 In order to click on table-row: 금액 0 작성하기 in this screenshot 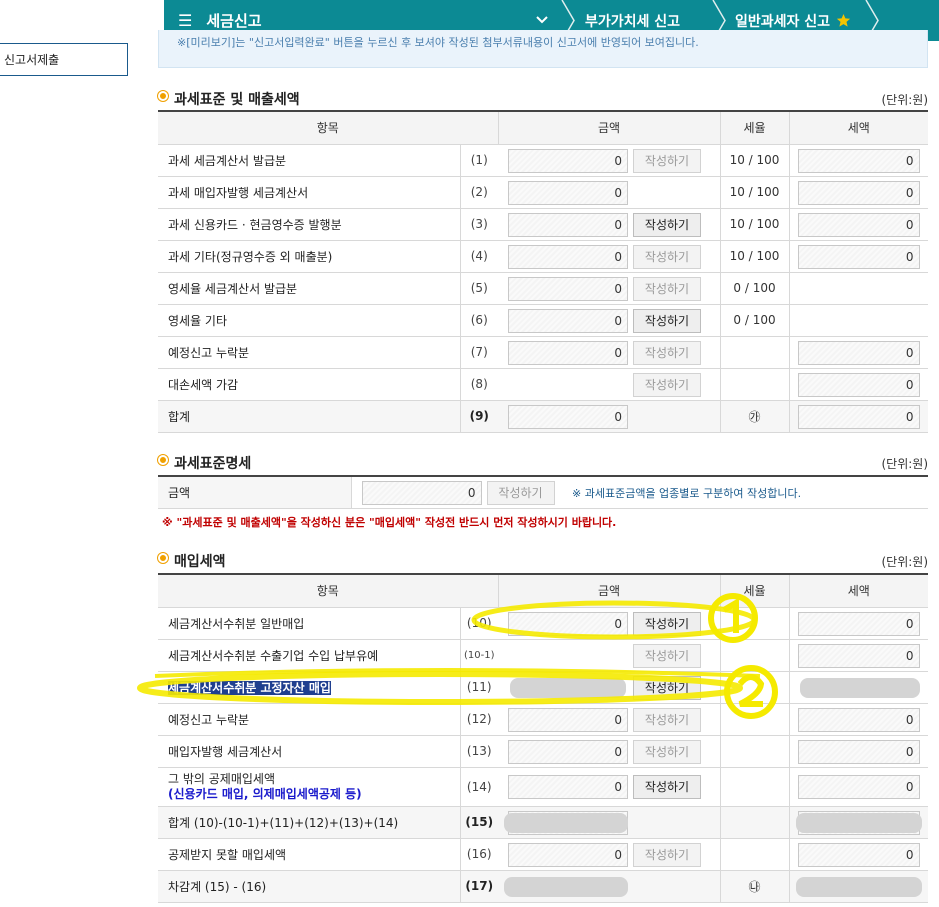, I will do `click(543, 492)`.